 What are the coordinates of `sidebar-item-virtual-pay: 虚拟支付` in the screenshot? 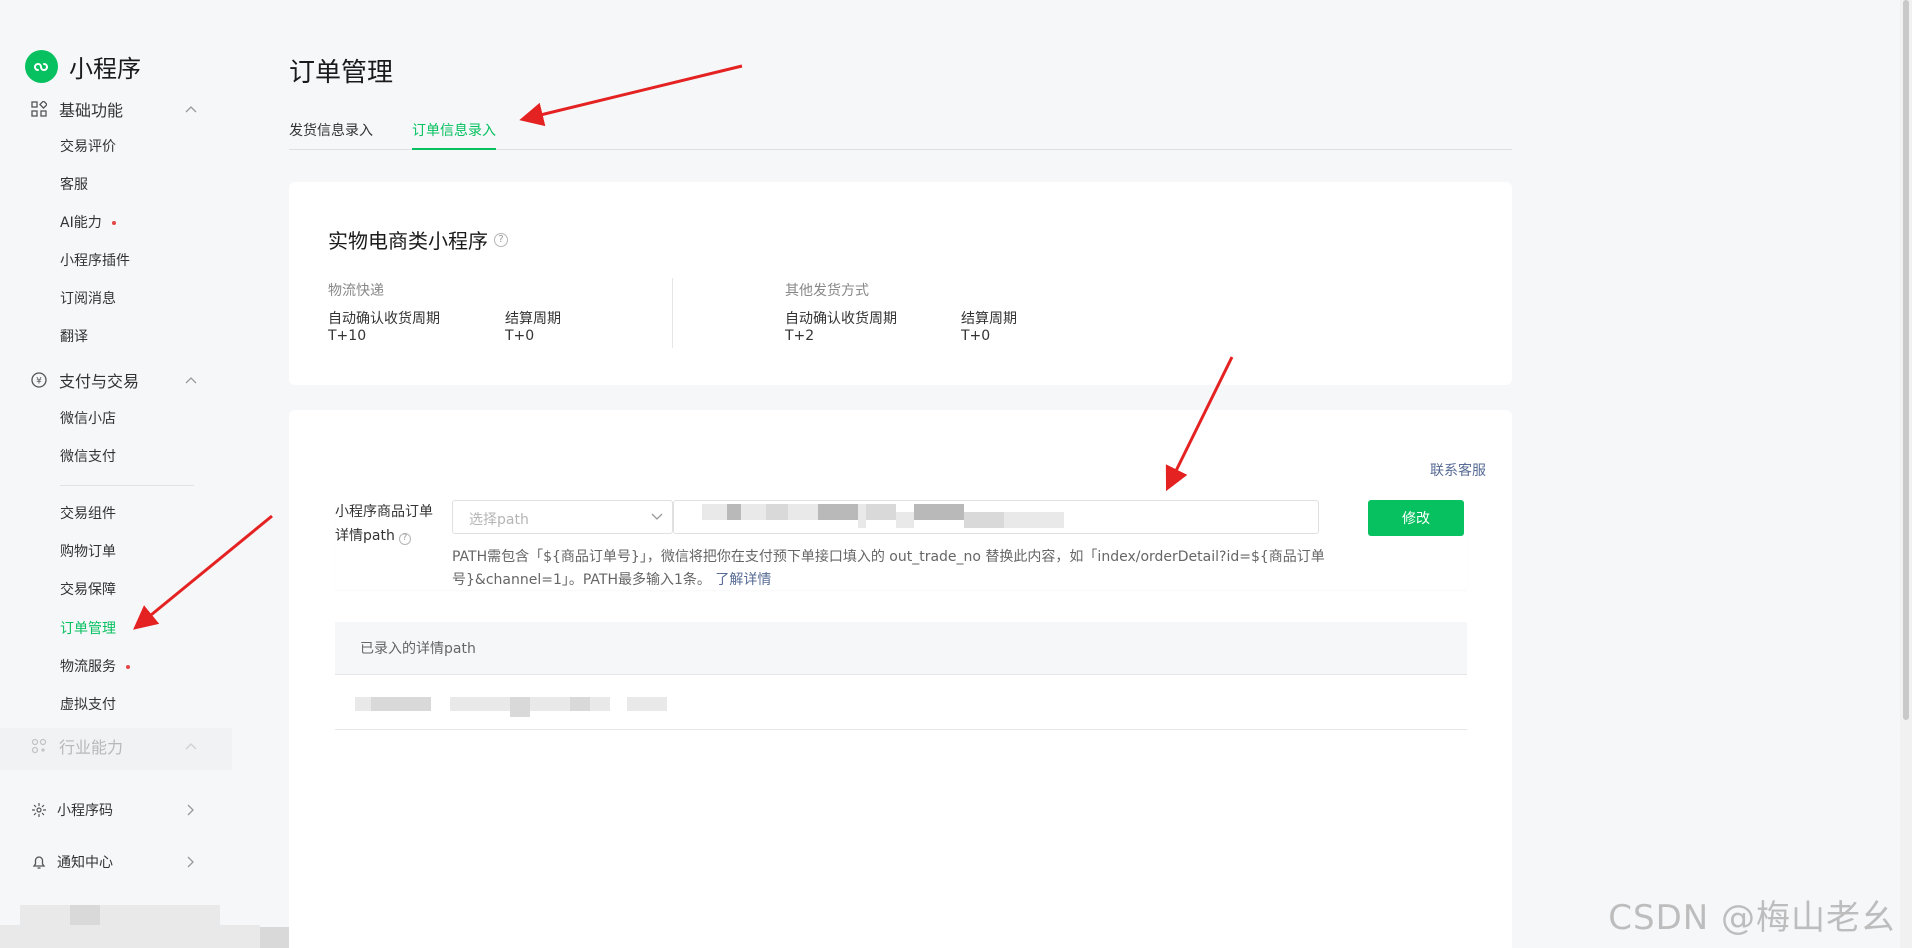 It's located at (88, 705).